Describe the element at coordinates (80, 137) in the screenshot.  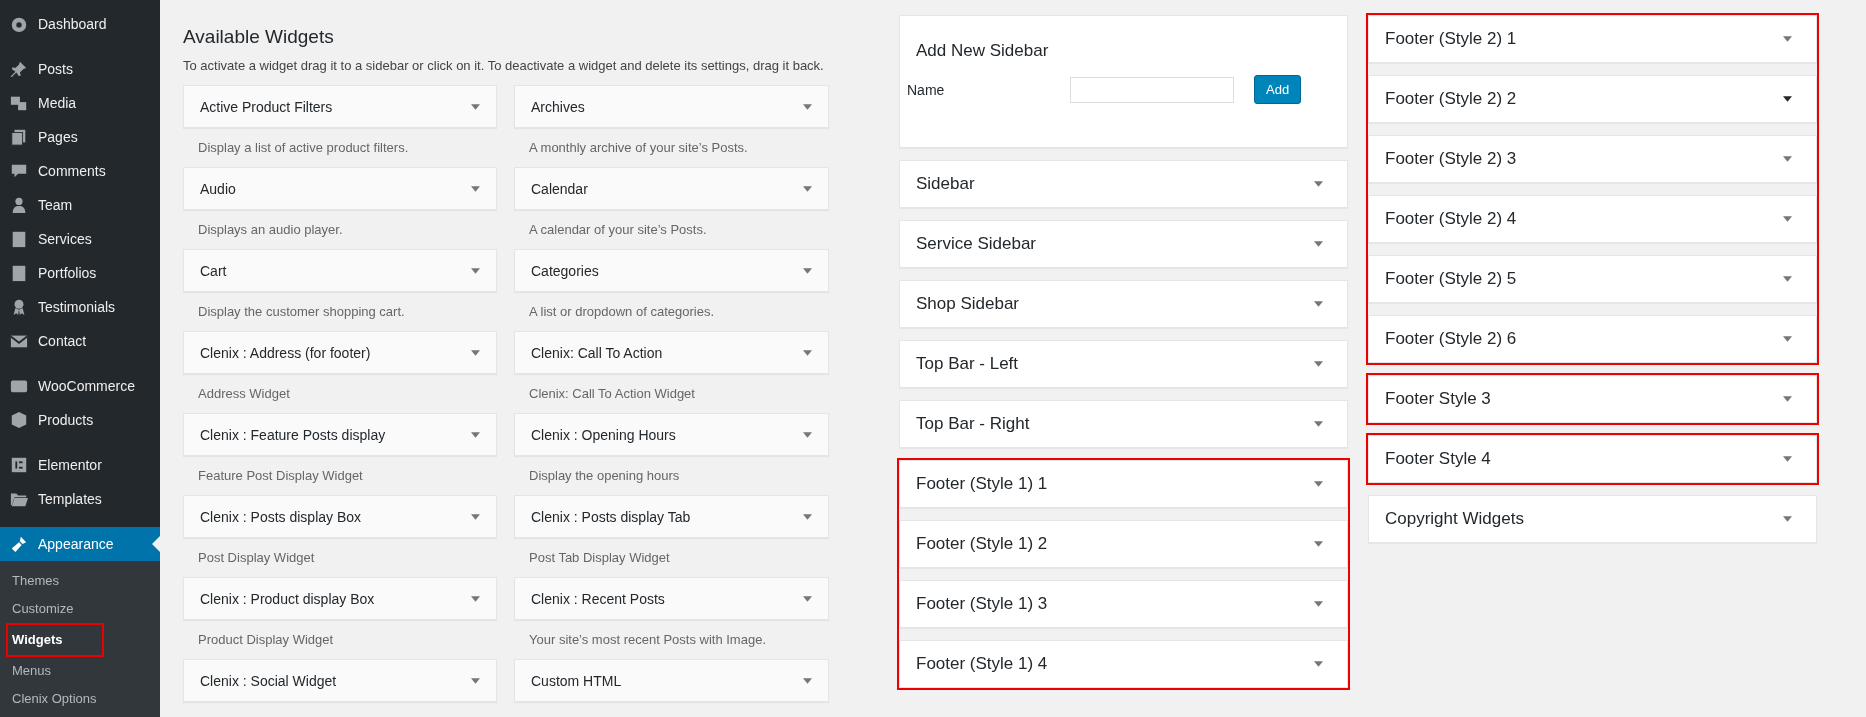
I see `menu-item: Pages` at that location.